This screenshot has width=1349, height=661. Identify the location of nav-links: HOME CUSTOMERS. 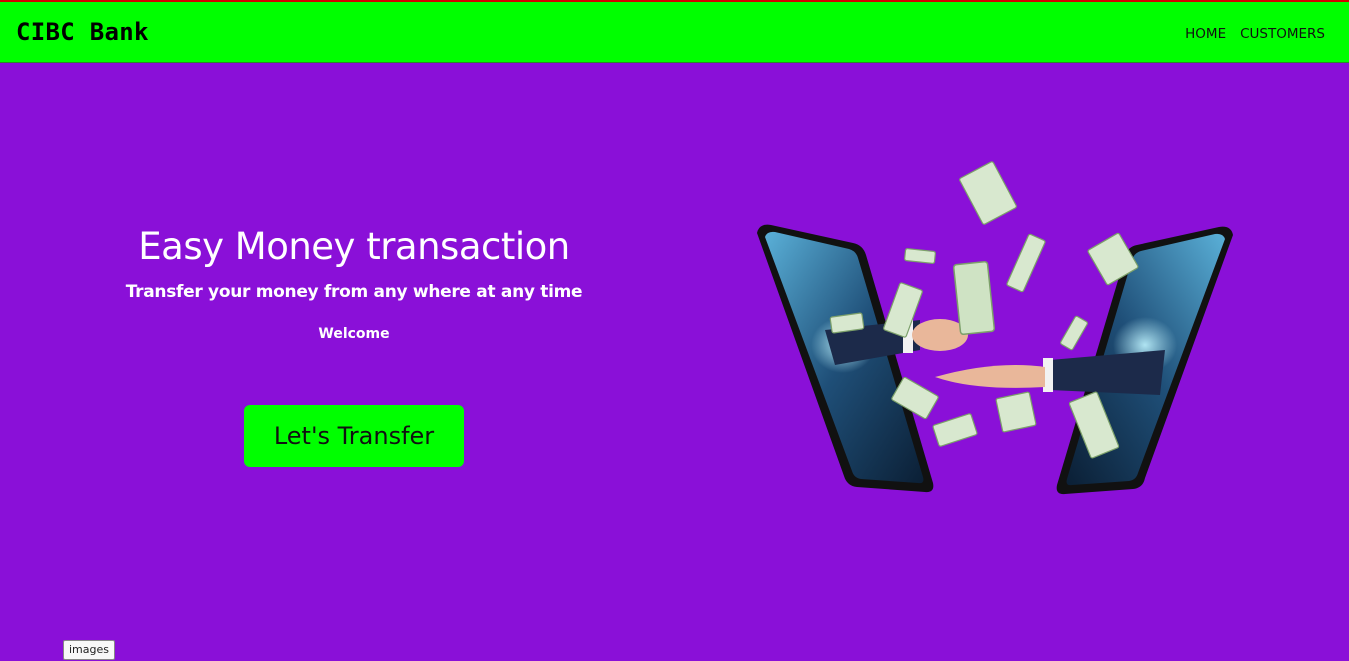
(1255, 34).